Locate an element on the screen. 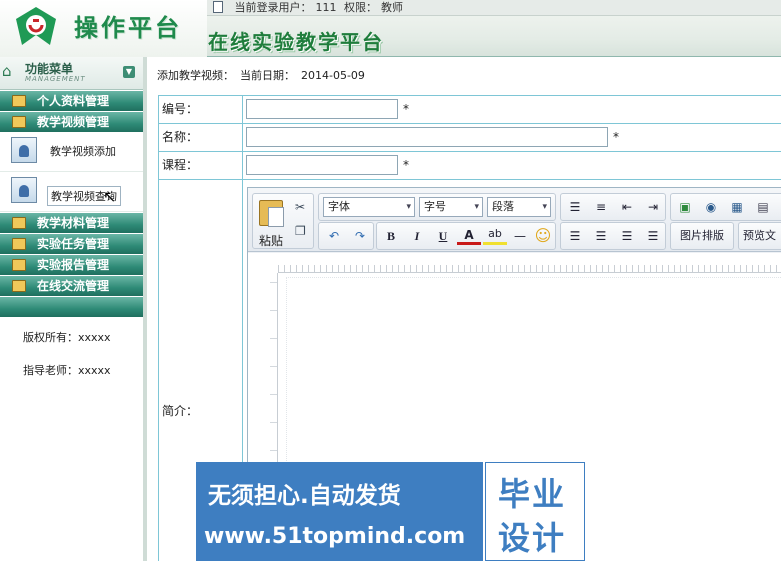  insert-group: ▣ ◉ ▦ ▤ is located at coordinates (725, 207).